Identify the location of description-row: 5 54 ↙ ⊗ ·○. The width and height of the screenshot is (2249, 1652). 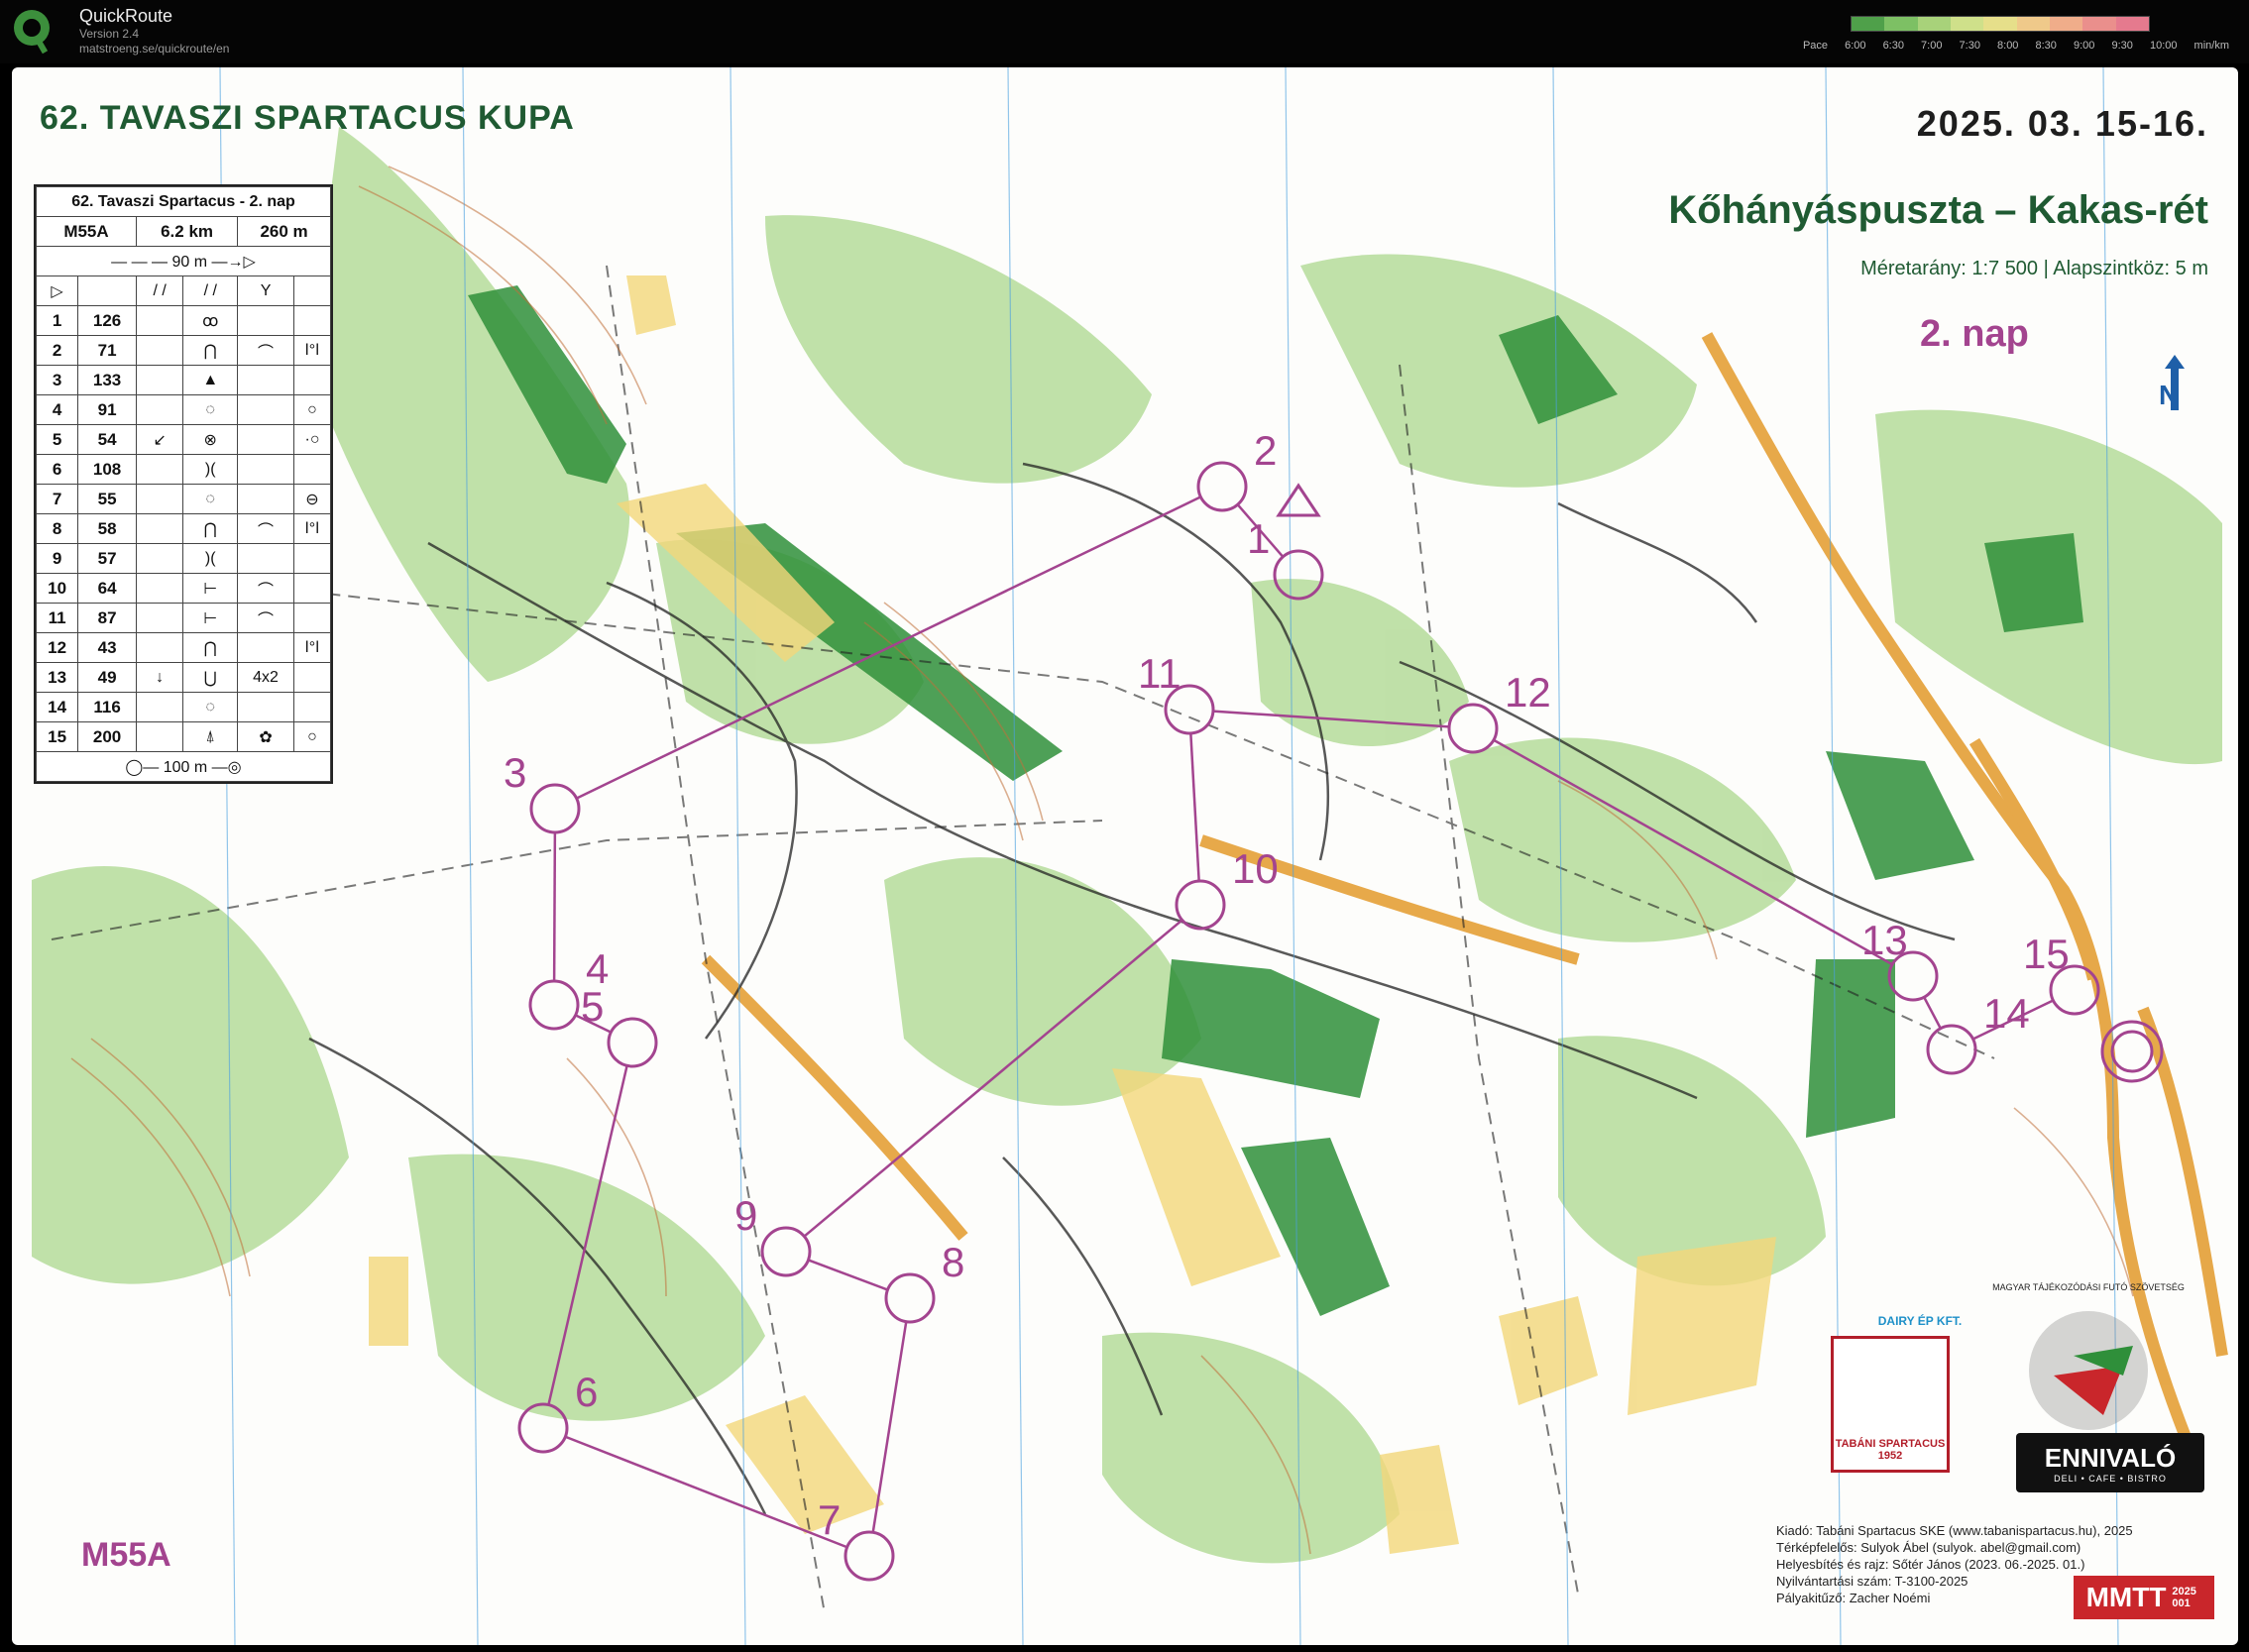
(184, 439).